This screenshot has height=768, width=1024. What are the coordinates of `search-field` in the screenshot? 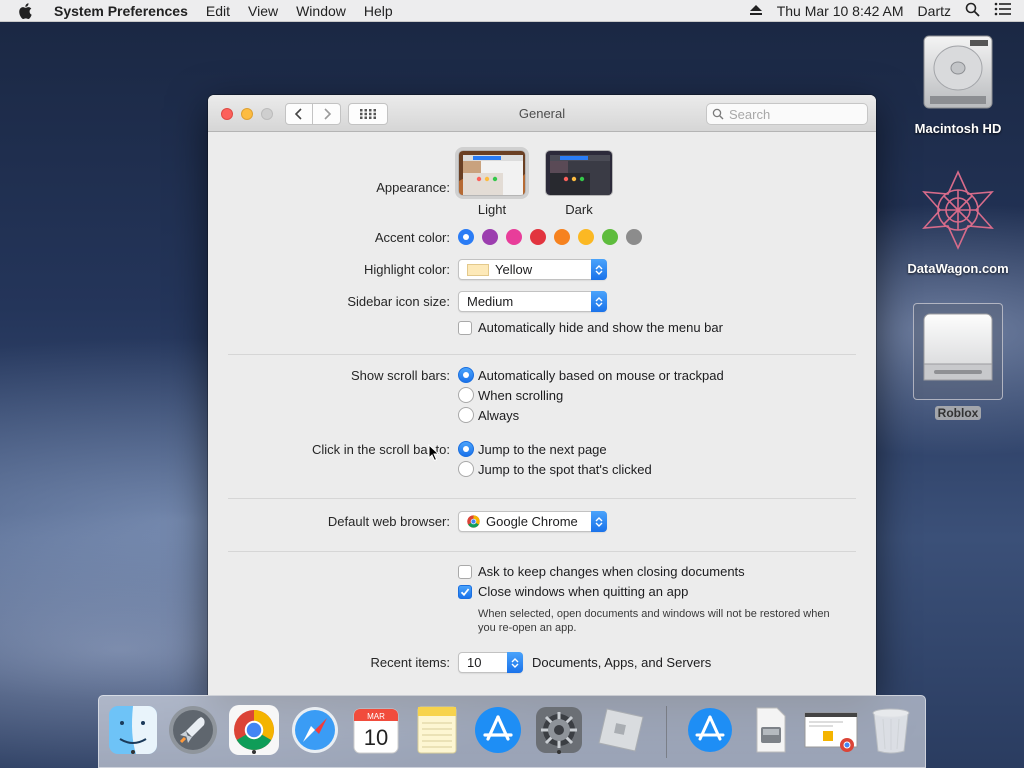 It's located at (787, 114).